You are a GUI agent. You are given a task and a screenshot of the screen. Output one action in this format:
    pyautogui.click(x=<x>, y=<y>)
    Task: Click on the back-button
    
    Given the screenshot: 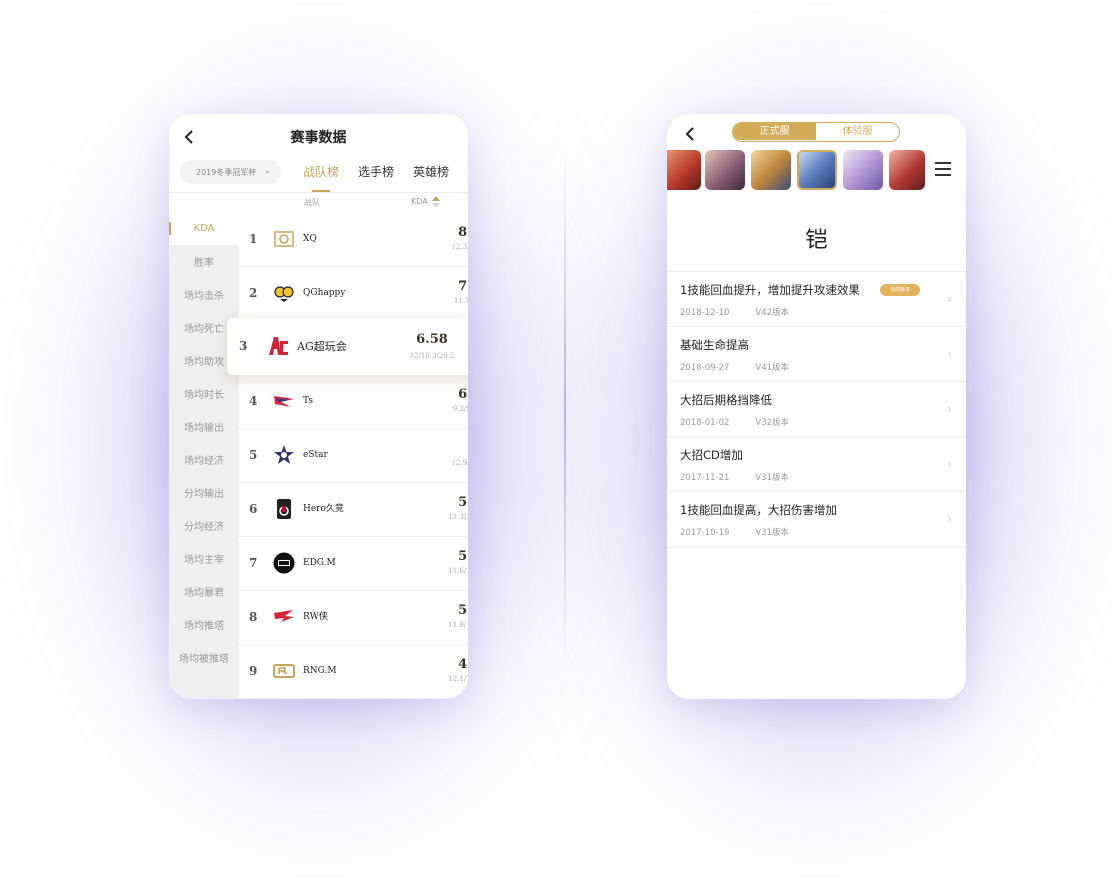 What is the action you would take?
    pyautogui.click(x=690, y=134)
    